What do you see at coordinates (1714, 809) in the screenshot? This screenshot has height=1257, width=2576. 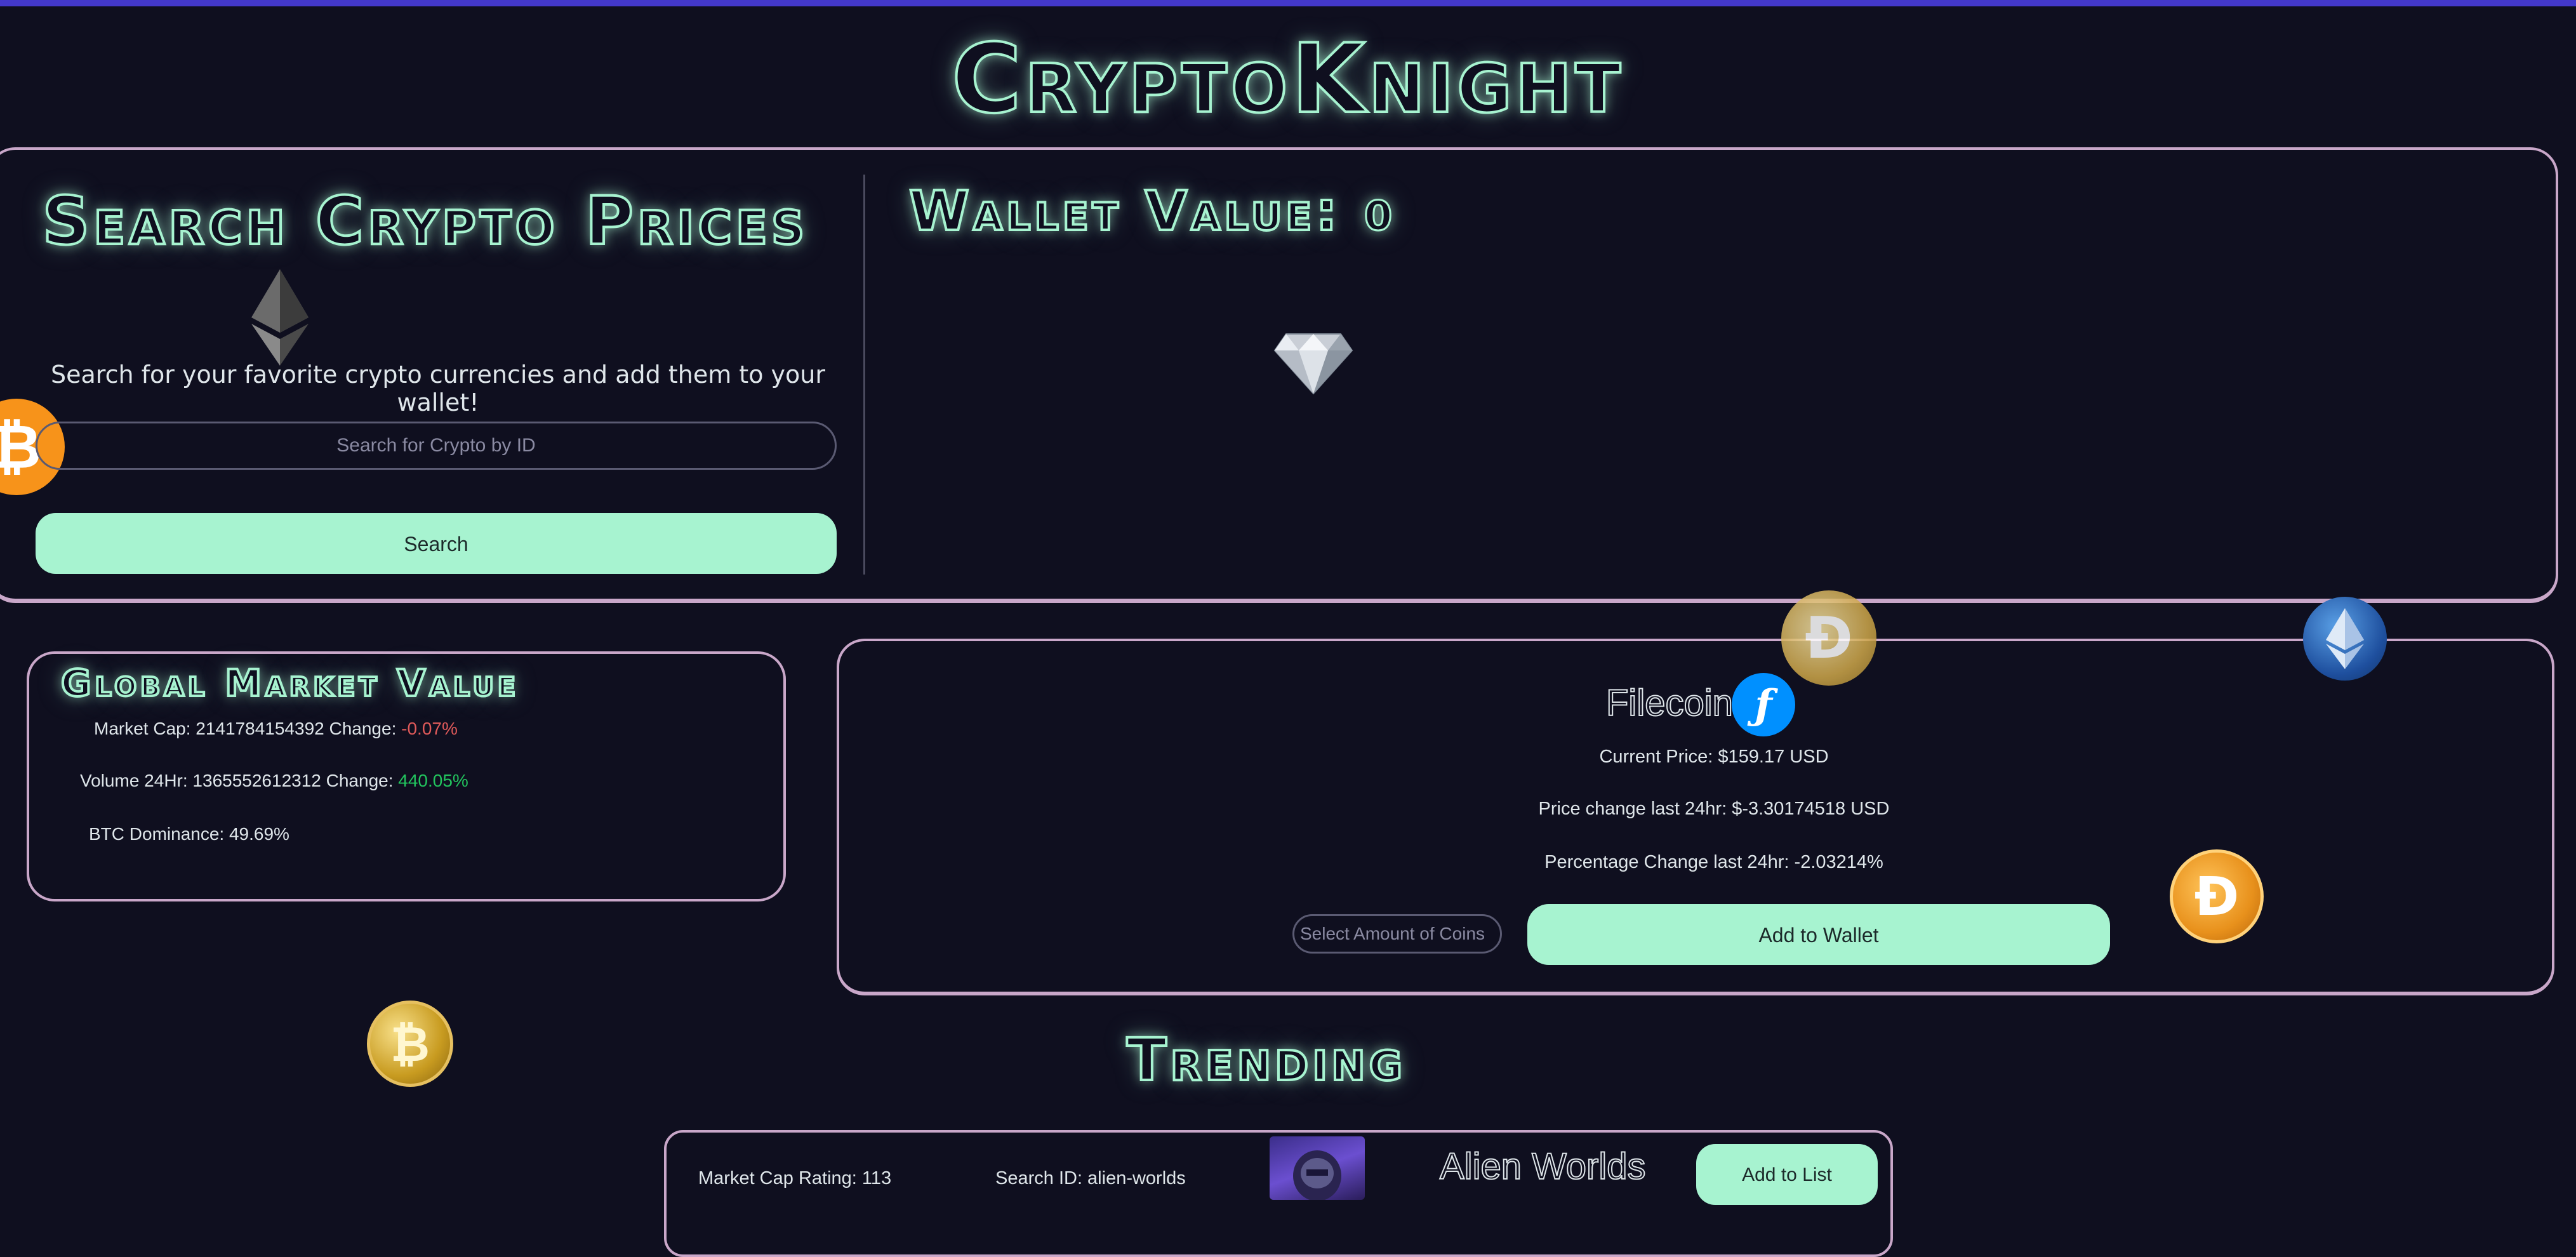 I see `coin-price-change: Price change last 24hr: $-3.30174518 USD` at bounding box center [1714, 809].